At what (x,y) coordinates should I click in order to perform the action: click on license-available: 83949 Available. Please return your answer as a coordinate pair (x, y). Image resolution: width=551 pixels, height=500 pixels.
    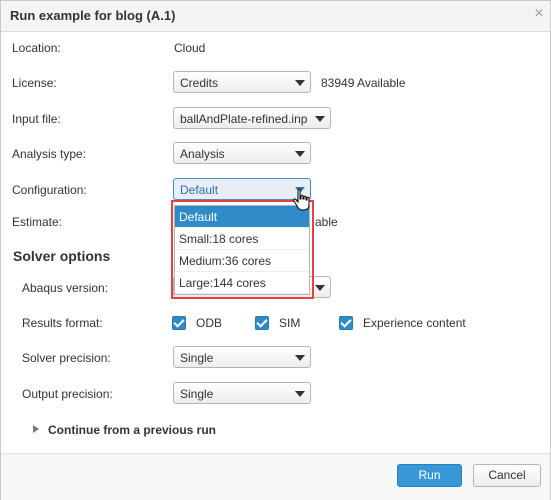
    Looking at the image, I should click on (363, 83).